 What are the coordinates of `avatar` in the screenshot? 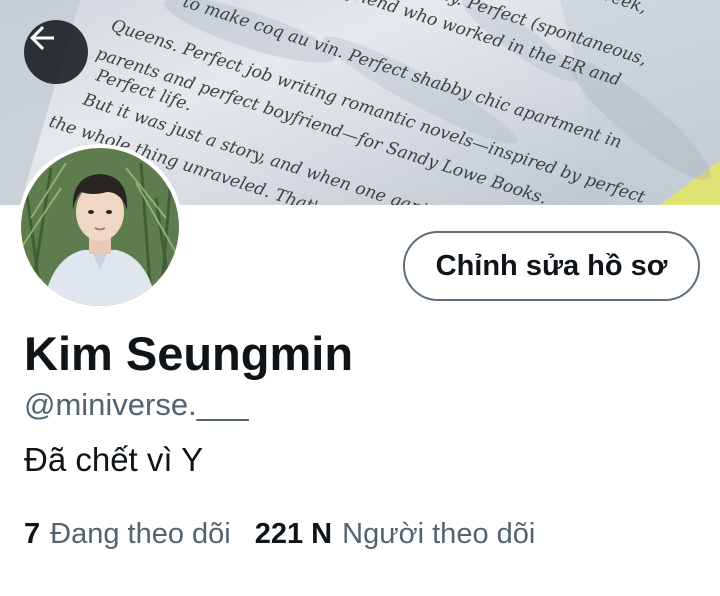 It's located at (100, 227).